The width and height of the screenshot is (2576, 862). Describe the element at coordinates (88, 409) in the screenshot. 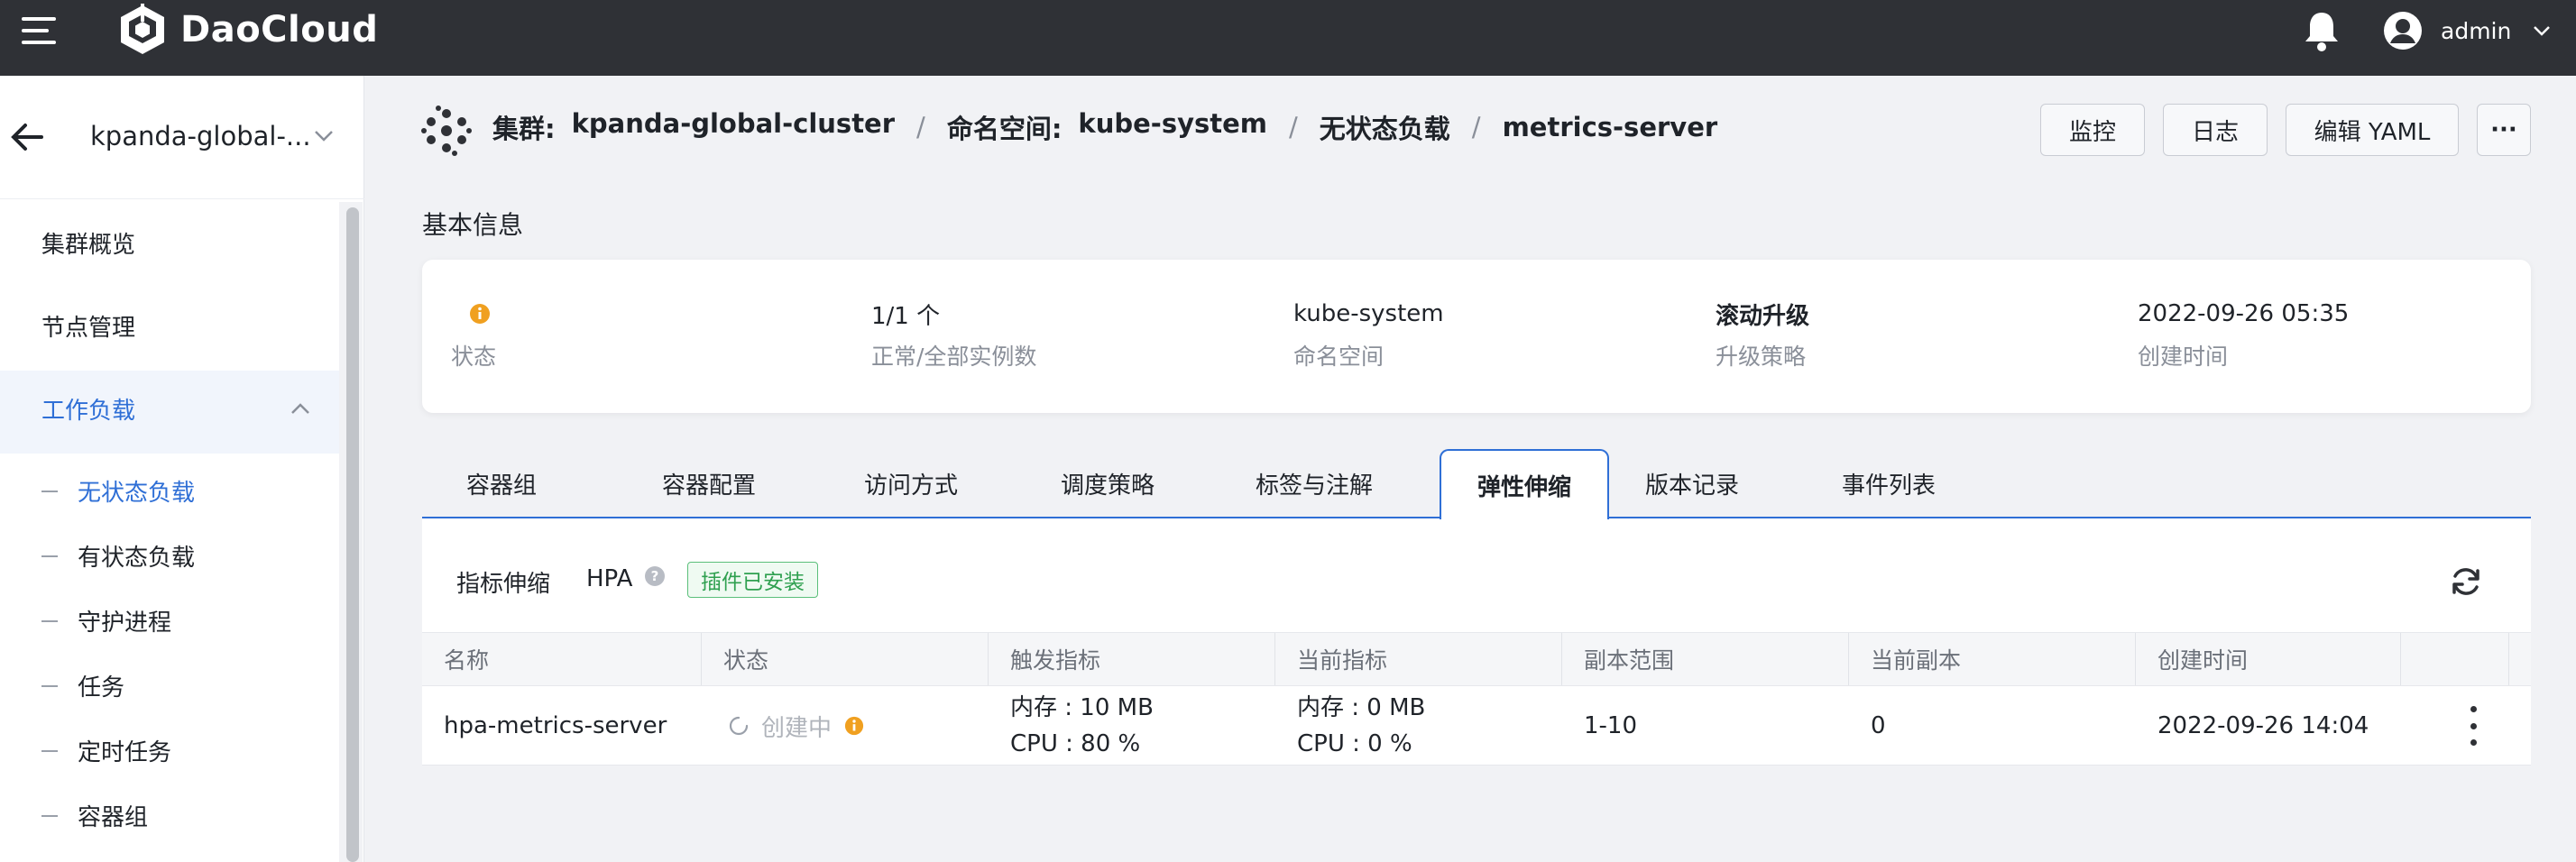

I see `sidebar-item-workloads: 工作负载` at that location.